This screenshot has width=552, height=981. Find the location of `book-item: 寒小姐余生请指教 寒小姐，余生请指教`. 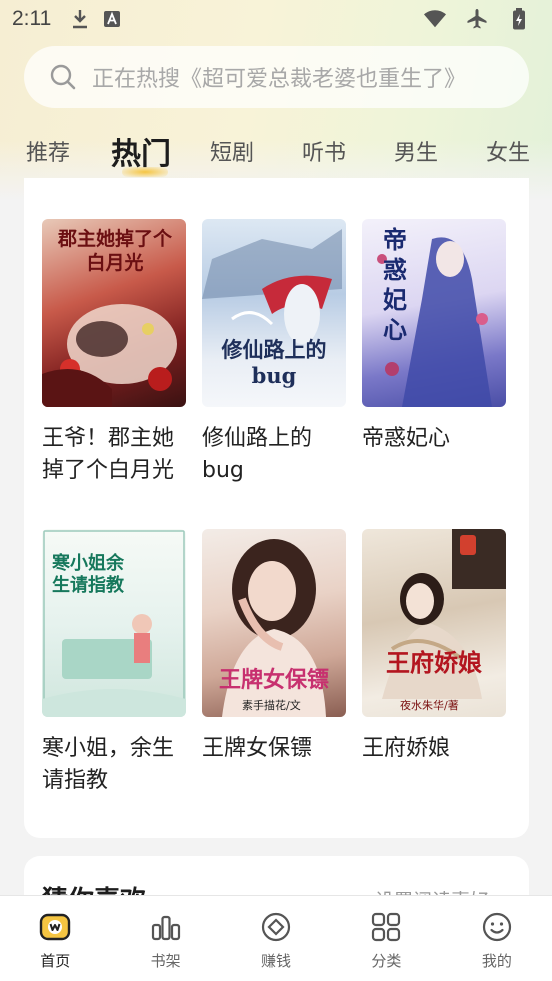

book-item: 寒小姐余生请指教 寒小姐，余生请指教 is located at coordinates (114, 663).